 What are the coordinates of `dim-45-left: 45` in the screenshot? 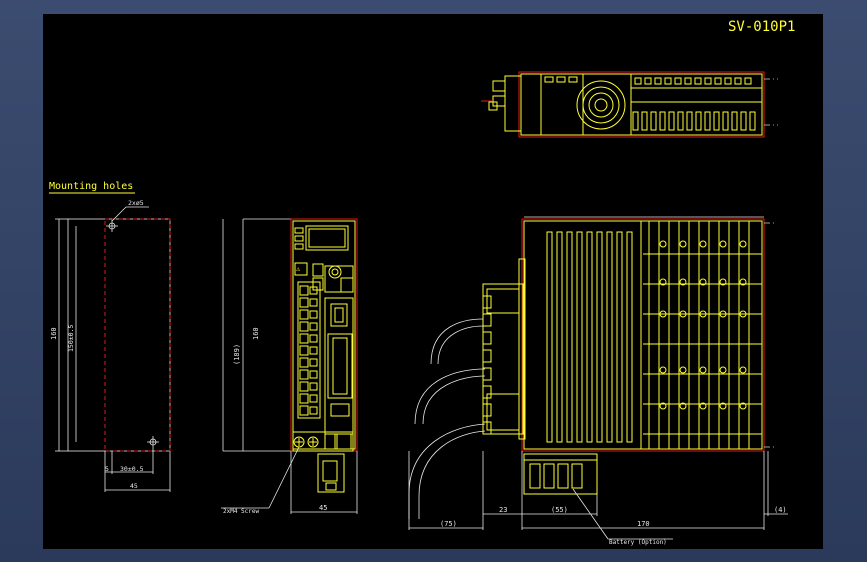 It's located at (134, 486).